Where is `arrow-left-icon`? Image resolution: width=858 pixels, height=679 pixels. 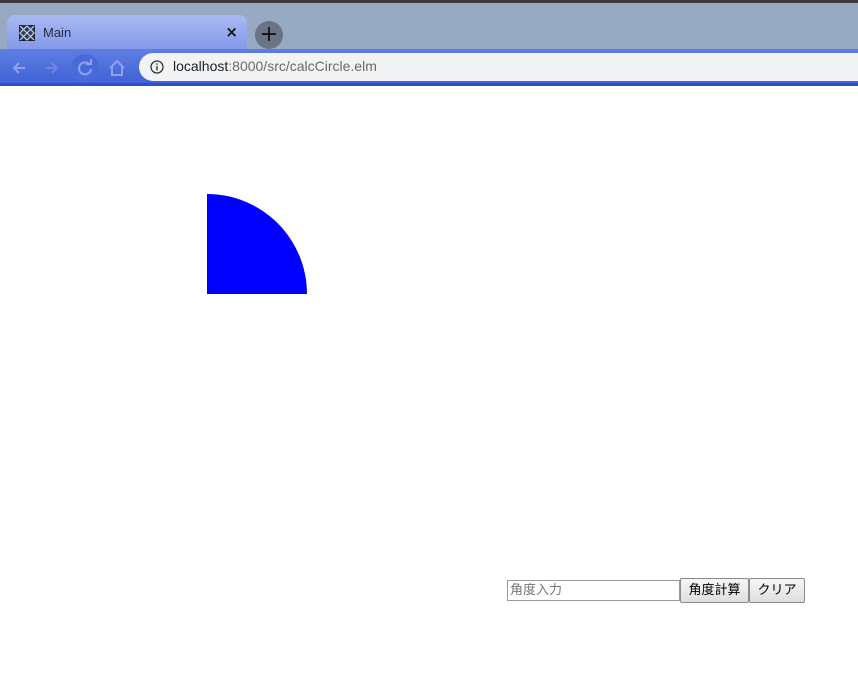 arrow-left-icon is located at coordinates (18, 68).